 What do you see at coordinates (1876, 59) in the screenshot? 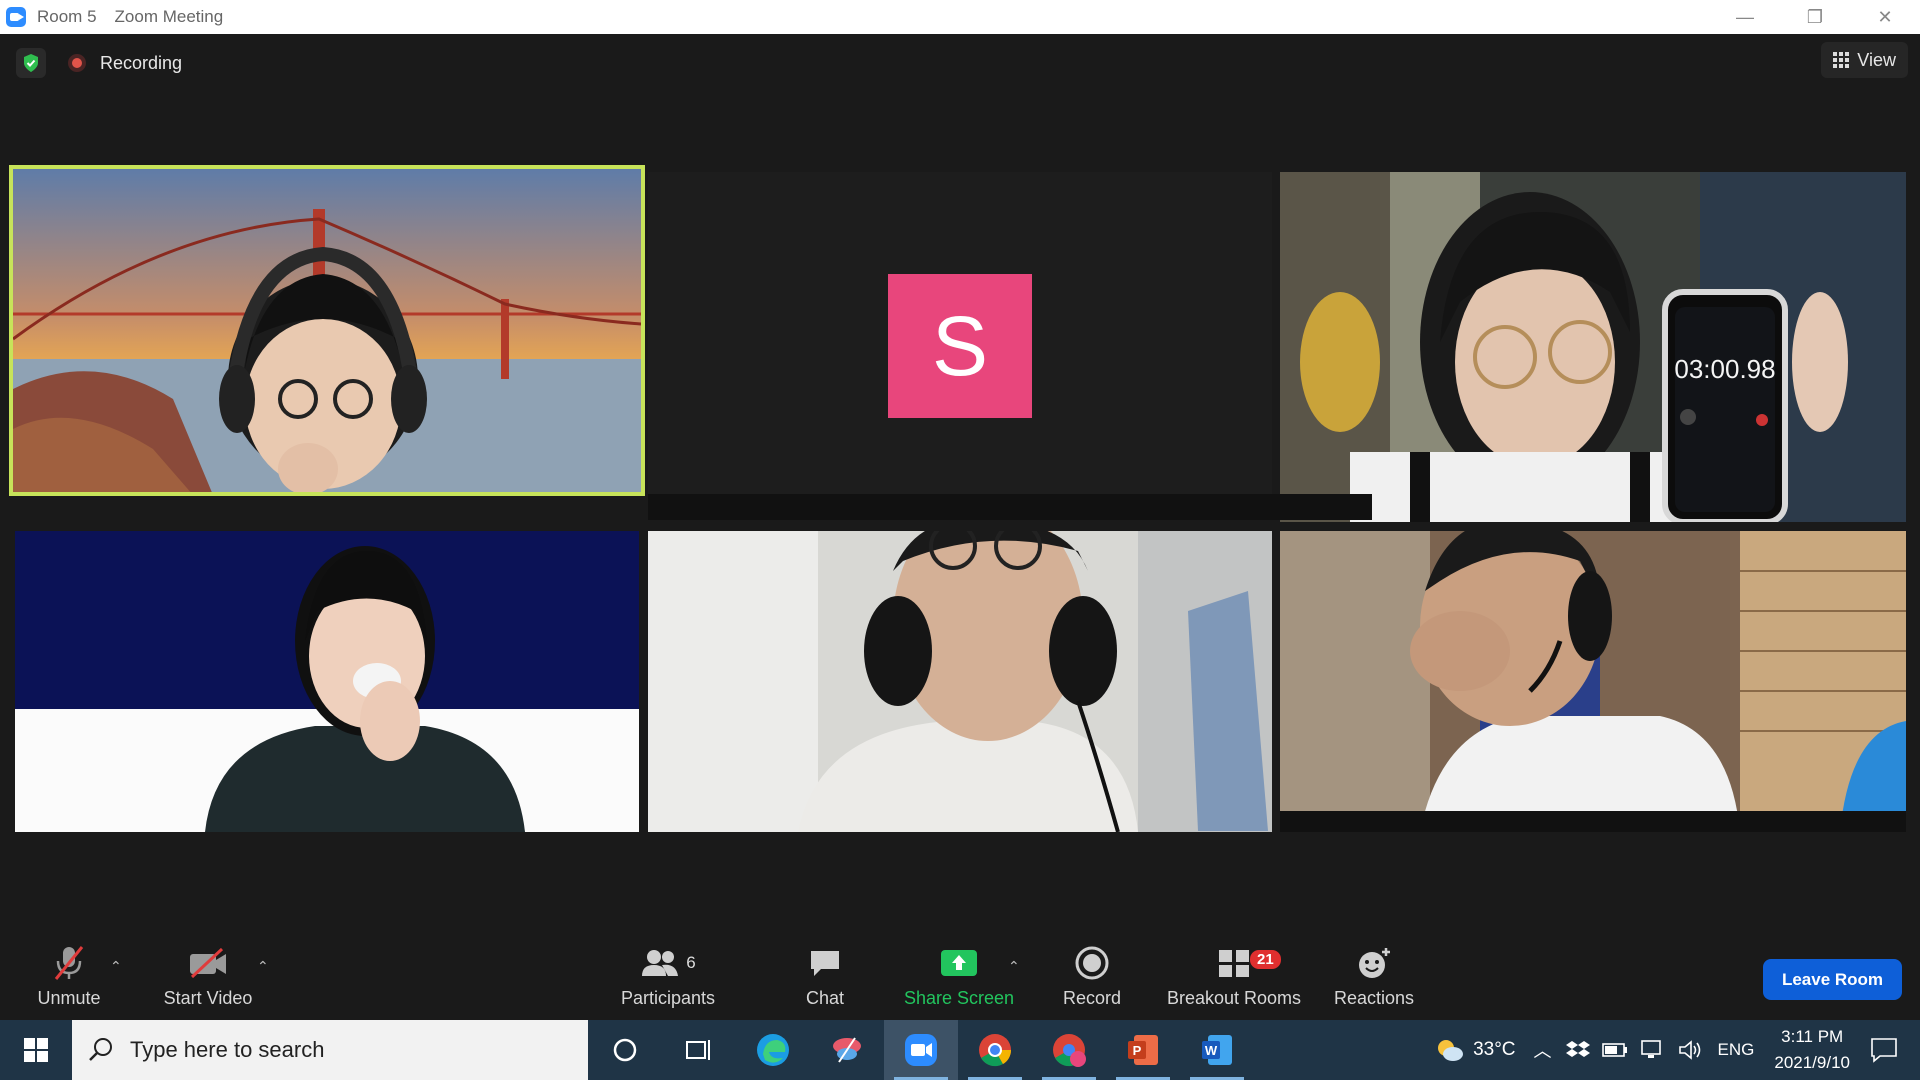
I see `view-label: View` at bounding box center [1876, 59].